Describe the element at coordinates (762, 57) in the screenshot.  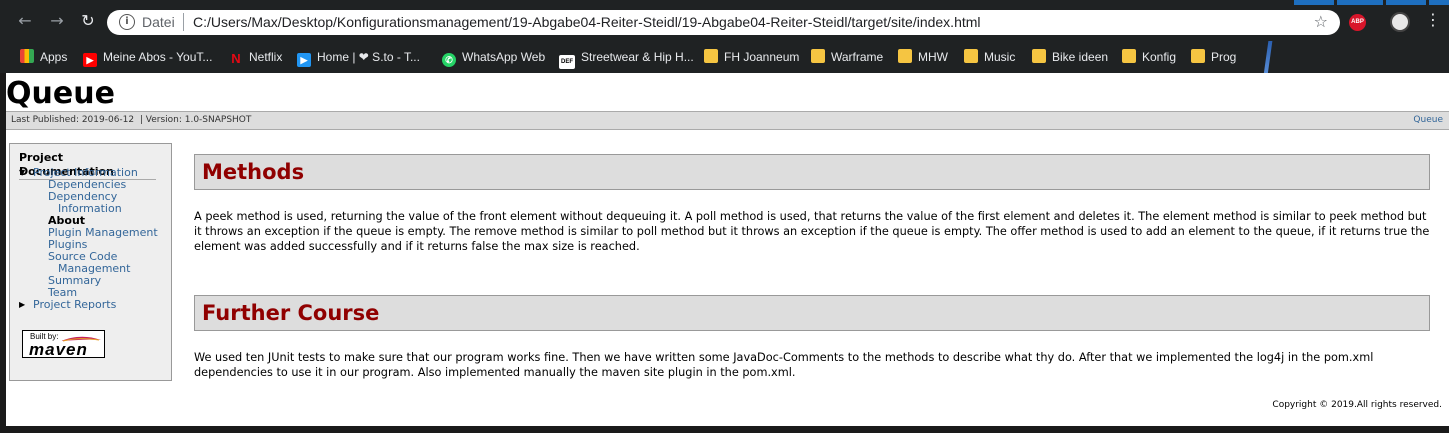
I see `bookmark-label: FH Joanneum` at that location.